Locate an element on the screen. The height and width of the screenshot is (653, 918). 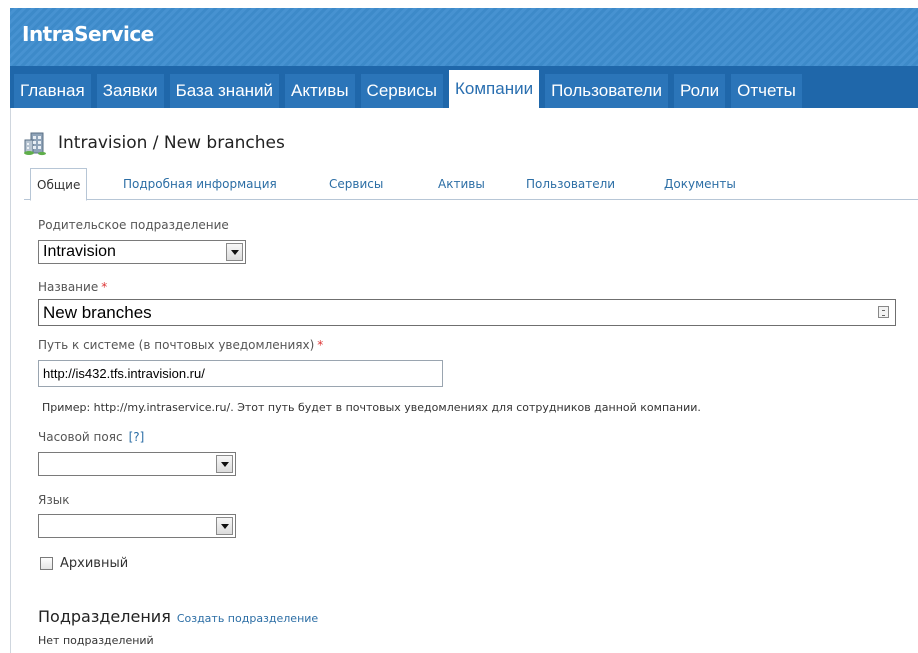
subtab-services: Сервисы is located at coordinates (356, 184).